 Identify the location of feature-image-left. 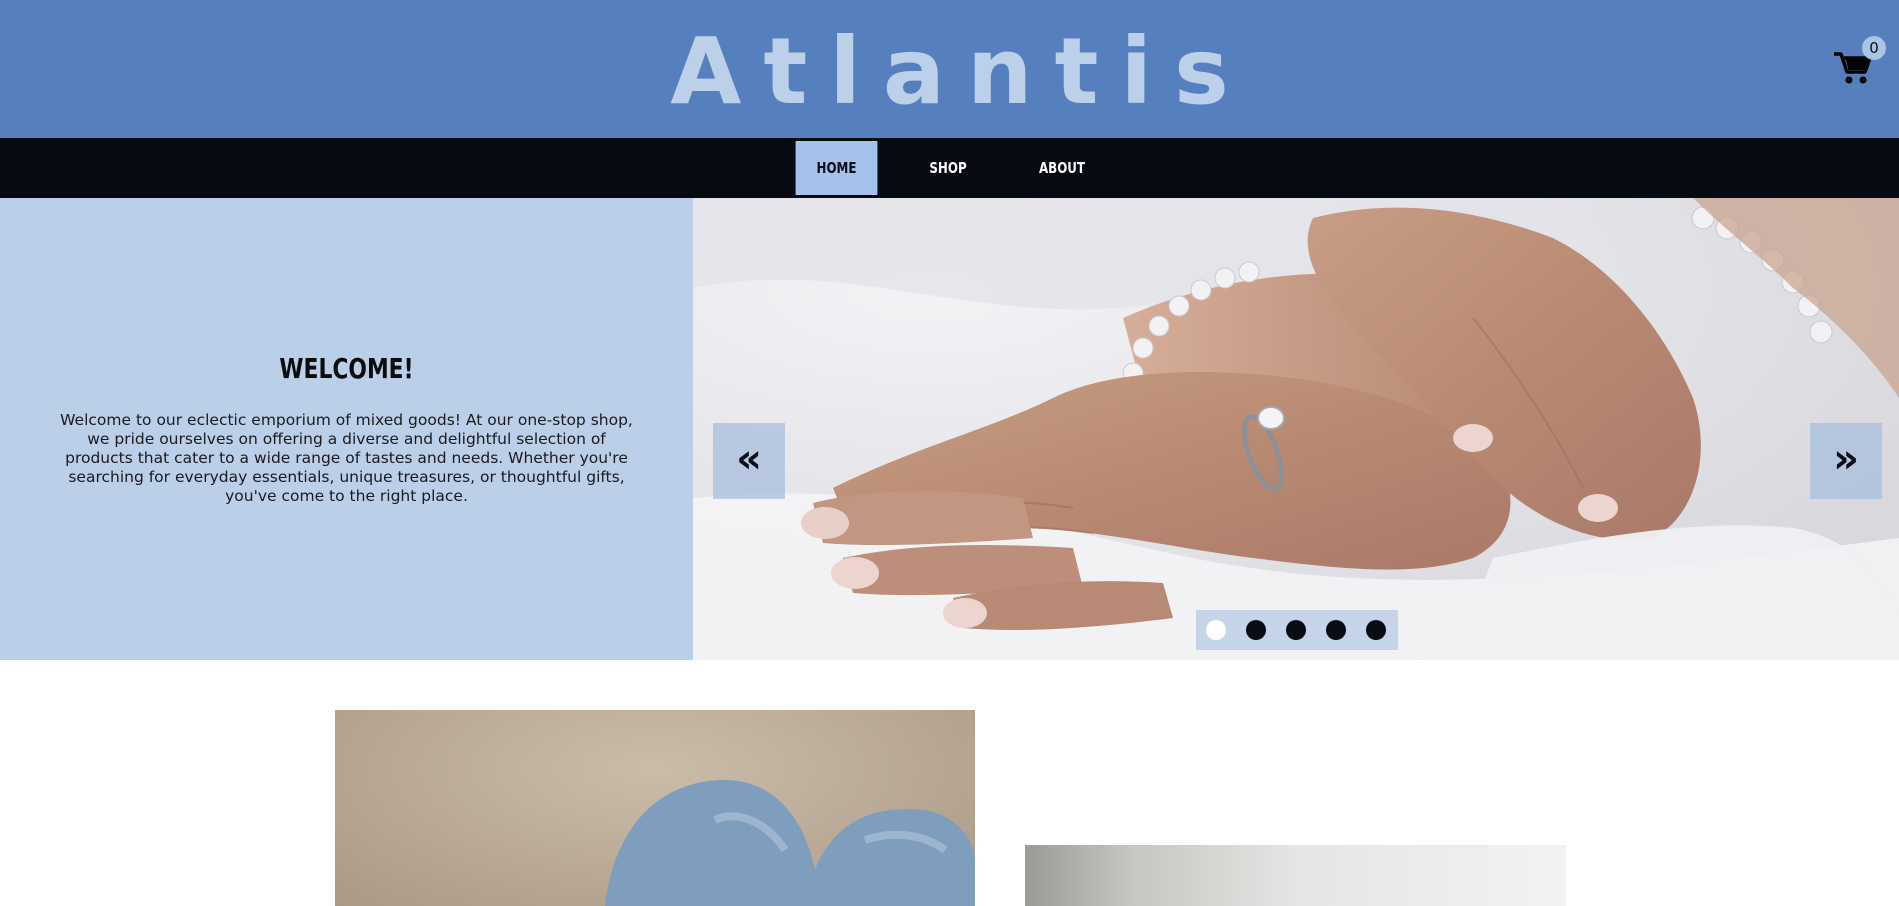
(655, 808).